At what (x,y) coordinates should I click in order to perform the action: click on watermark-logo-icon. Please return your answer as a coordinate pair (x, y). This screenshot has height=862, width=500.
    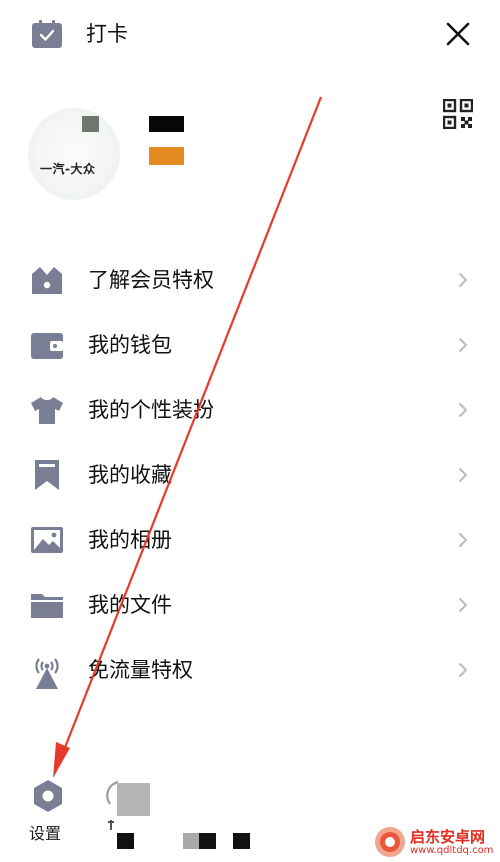
    Looking at the image, I should click on (390, 842).